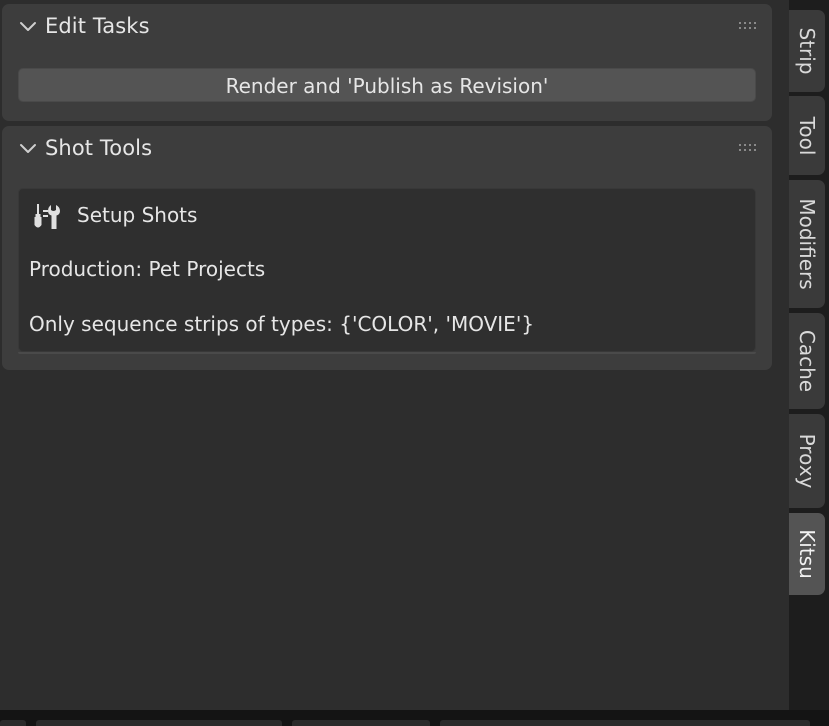 The image size is (829, 726). Describe the element at coordinates (137, 215) in the screenshot. I see `setup-shots-title: Setup Shots` at that location.